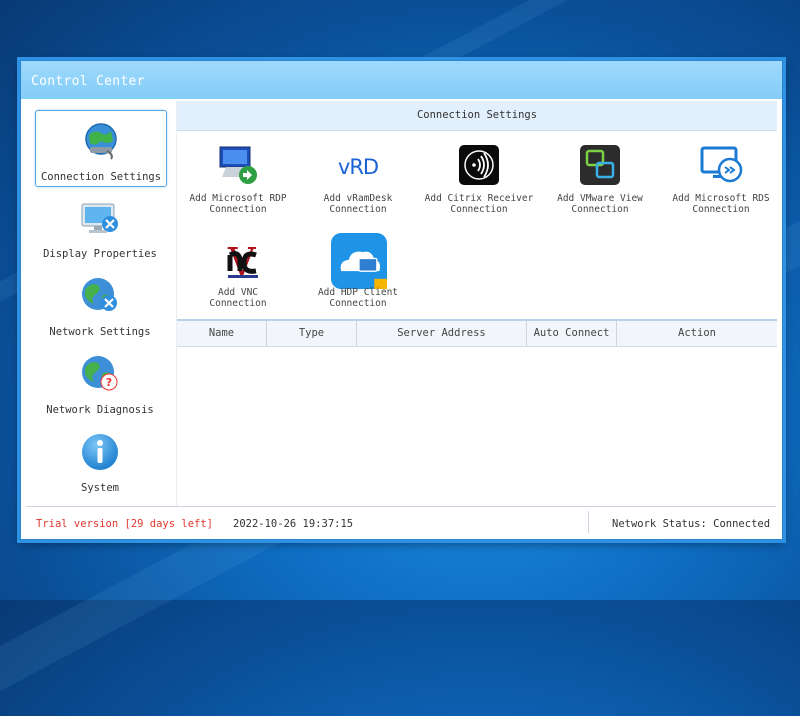  I want to click on sidebar-item-network-diagnosis: ? Network Diagnosis, so click(100, 381).